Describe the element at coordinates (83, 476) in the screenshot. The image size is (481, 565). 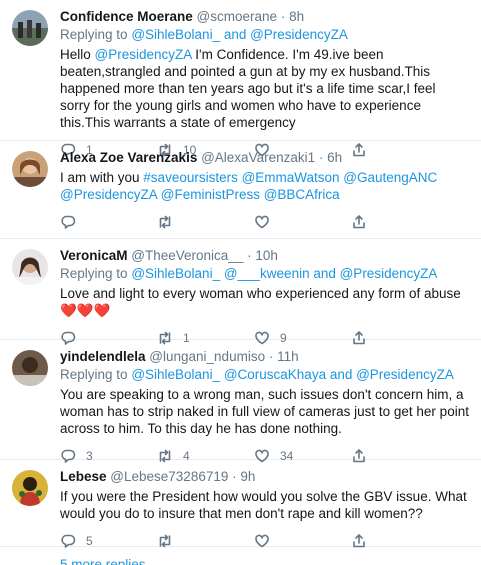
I see `display-name: Lebese` at that location.